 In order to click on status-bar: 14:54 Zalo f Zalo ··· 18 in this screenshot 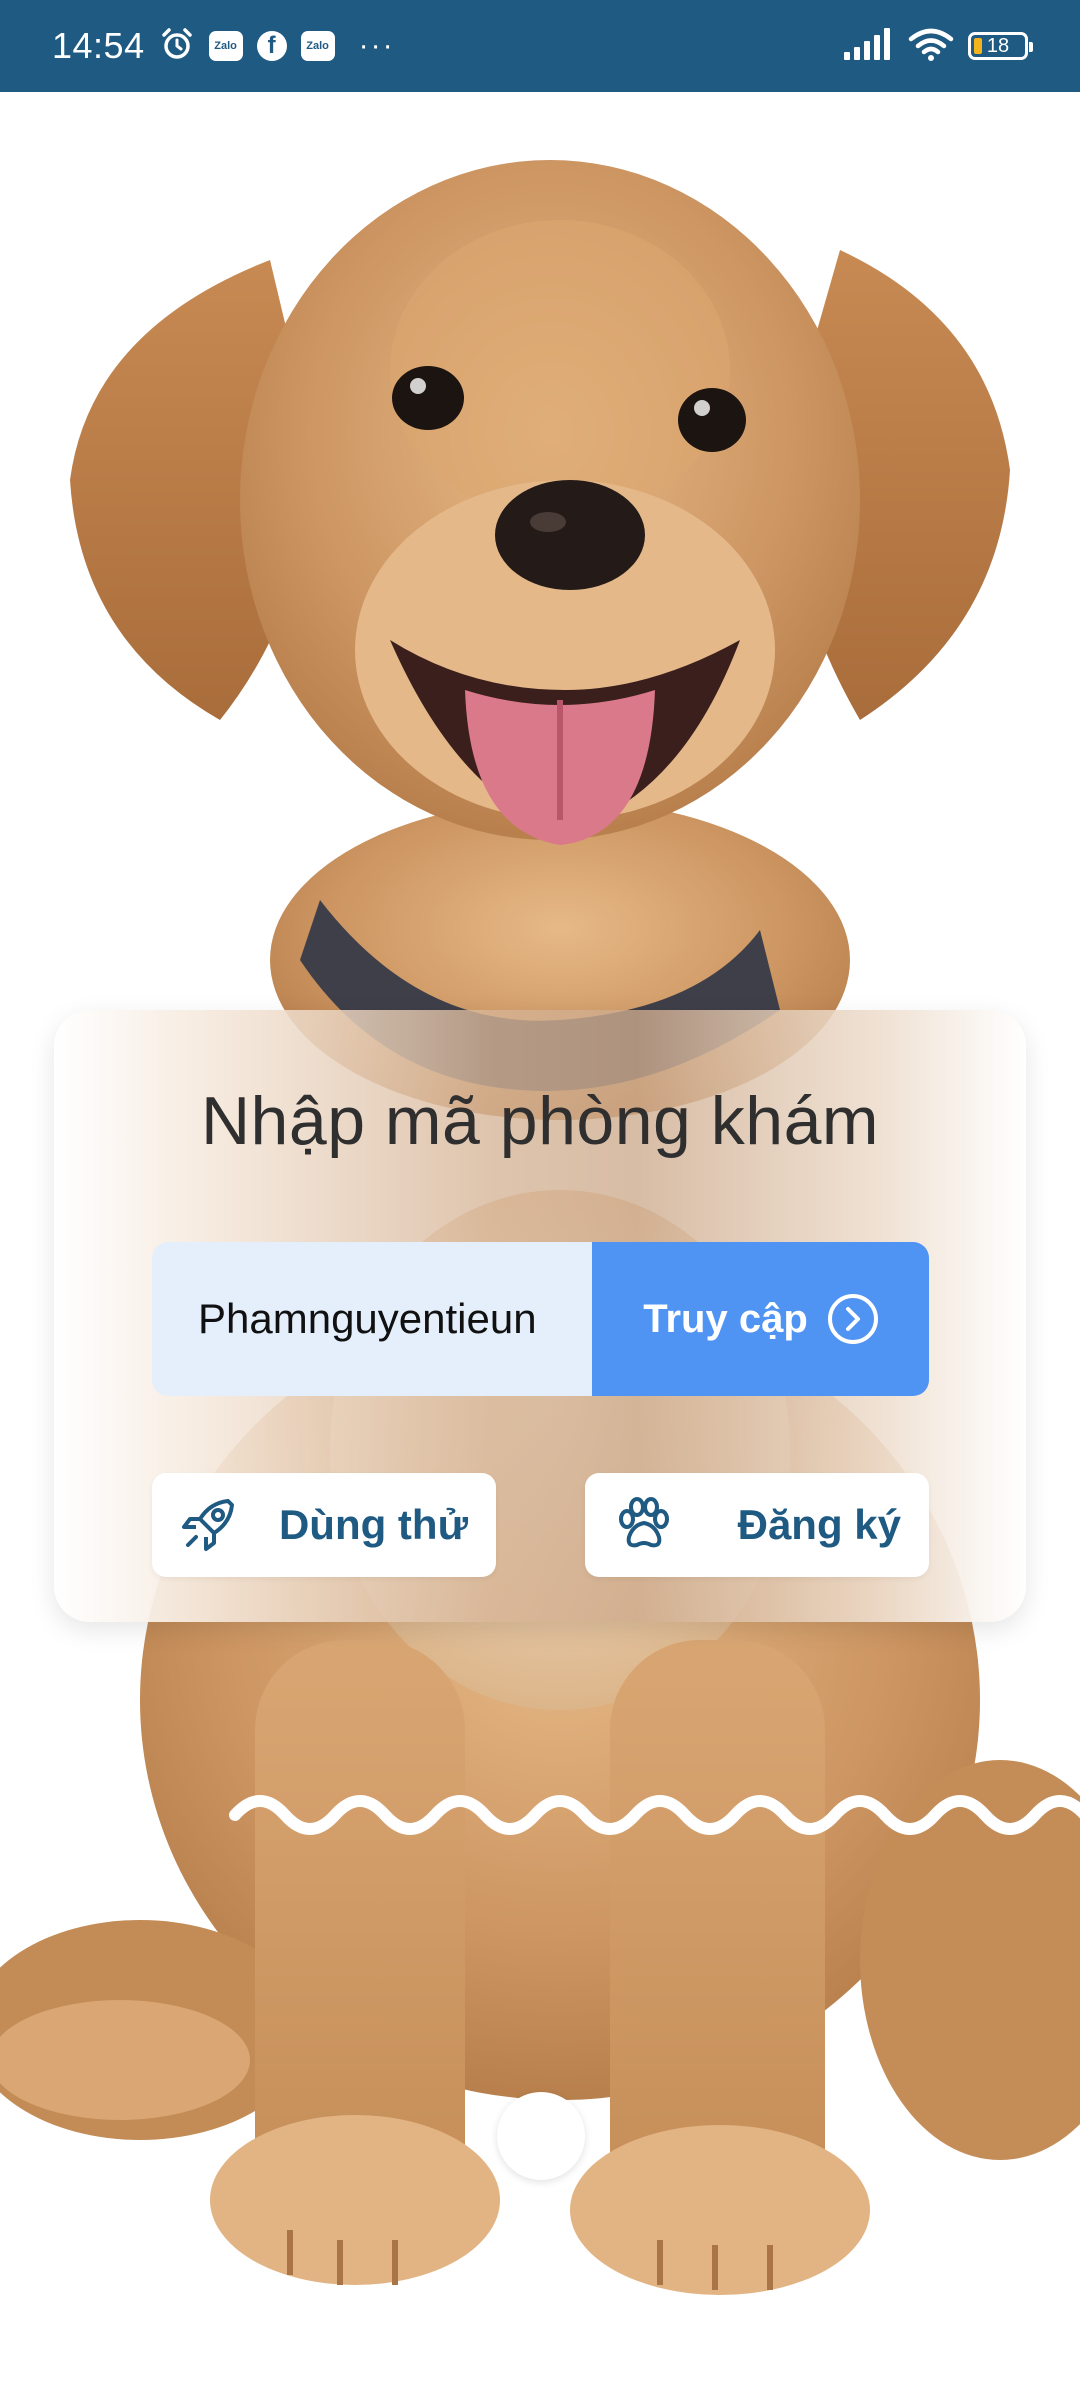, I will do `click(540, 46)`.